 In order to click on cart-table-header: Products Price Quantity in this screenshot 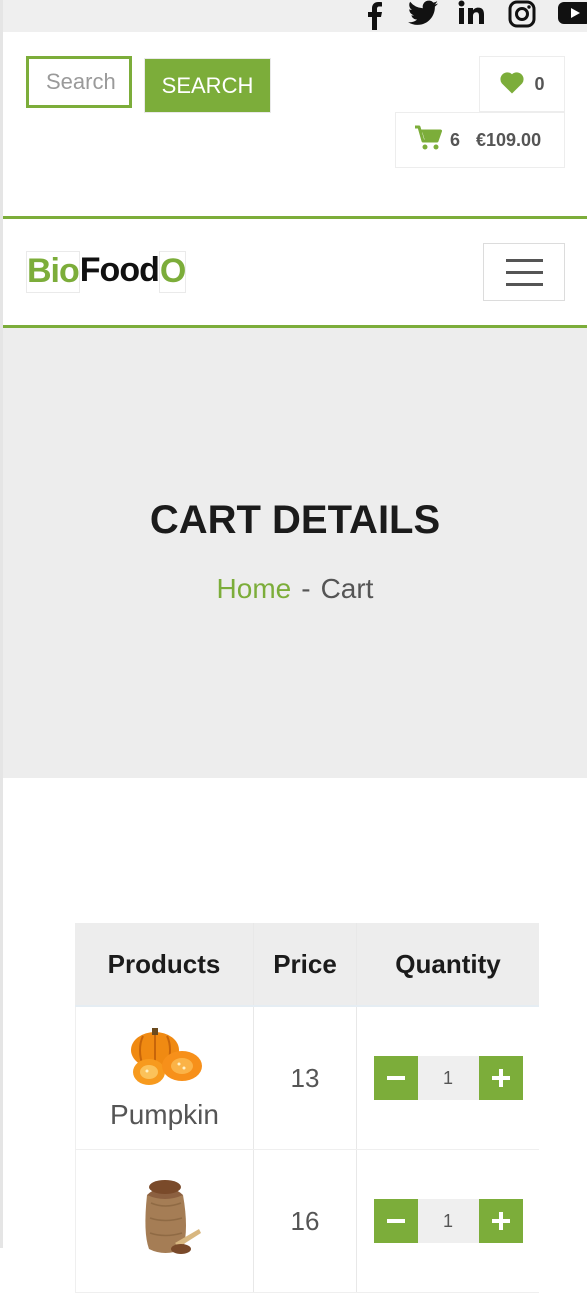, I will do `click(307, 965)`.